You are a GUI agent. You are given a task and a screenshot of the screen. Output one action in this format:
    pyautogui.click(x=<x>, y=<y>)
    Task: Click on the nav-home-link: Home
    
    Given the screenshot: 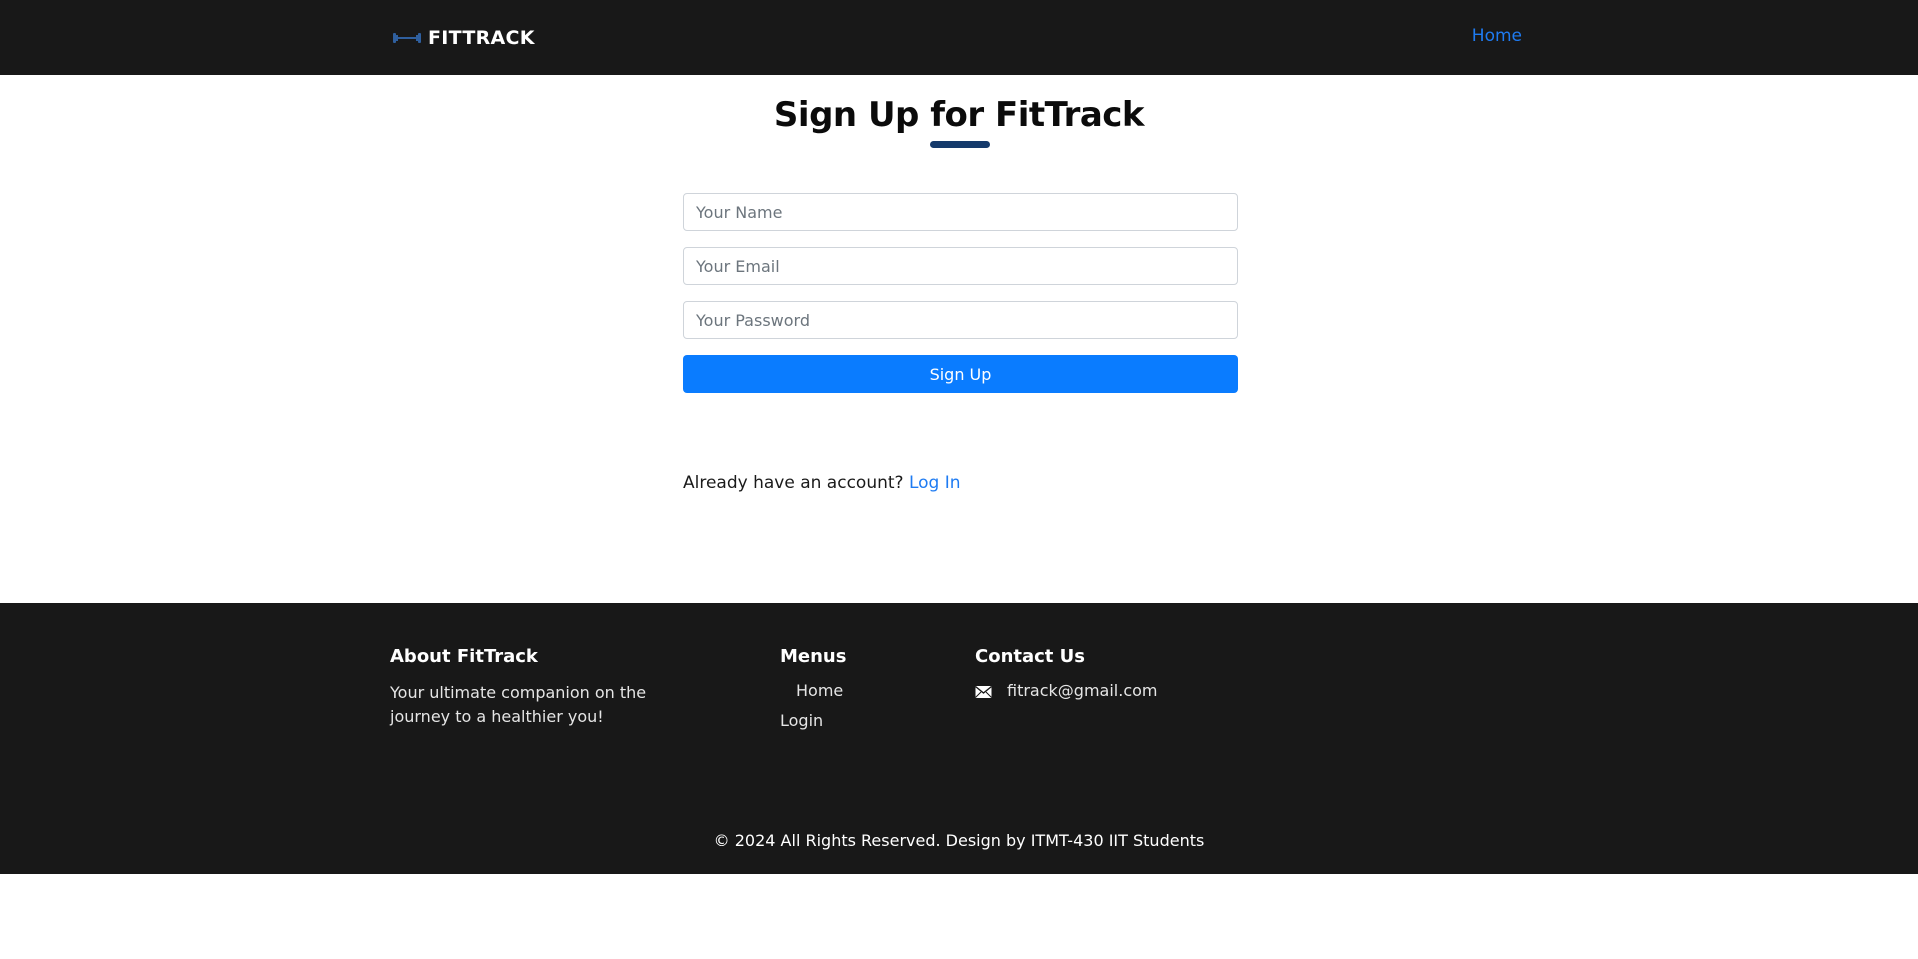 What is the action you would take?
    pyautogui.click(x=1497, y=36)
    